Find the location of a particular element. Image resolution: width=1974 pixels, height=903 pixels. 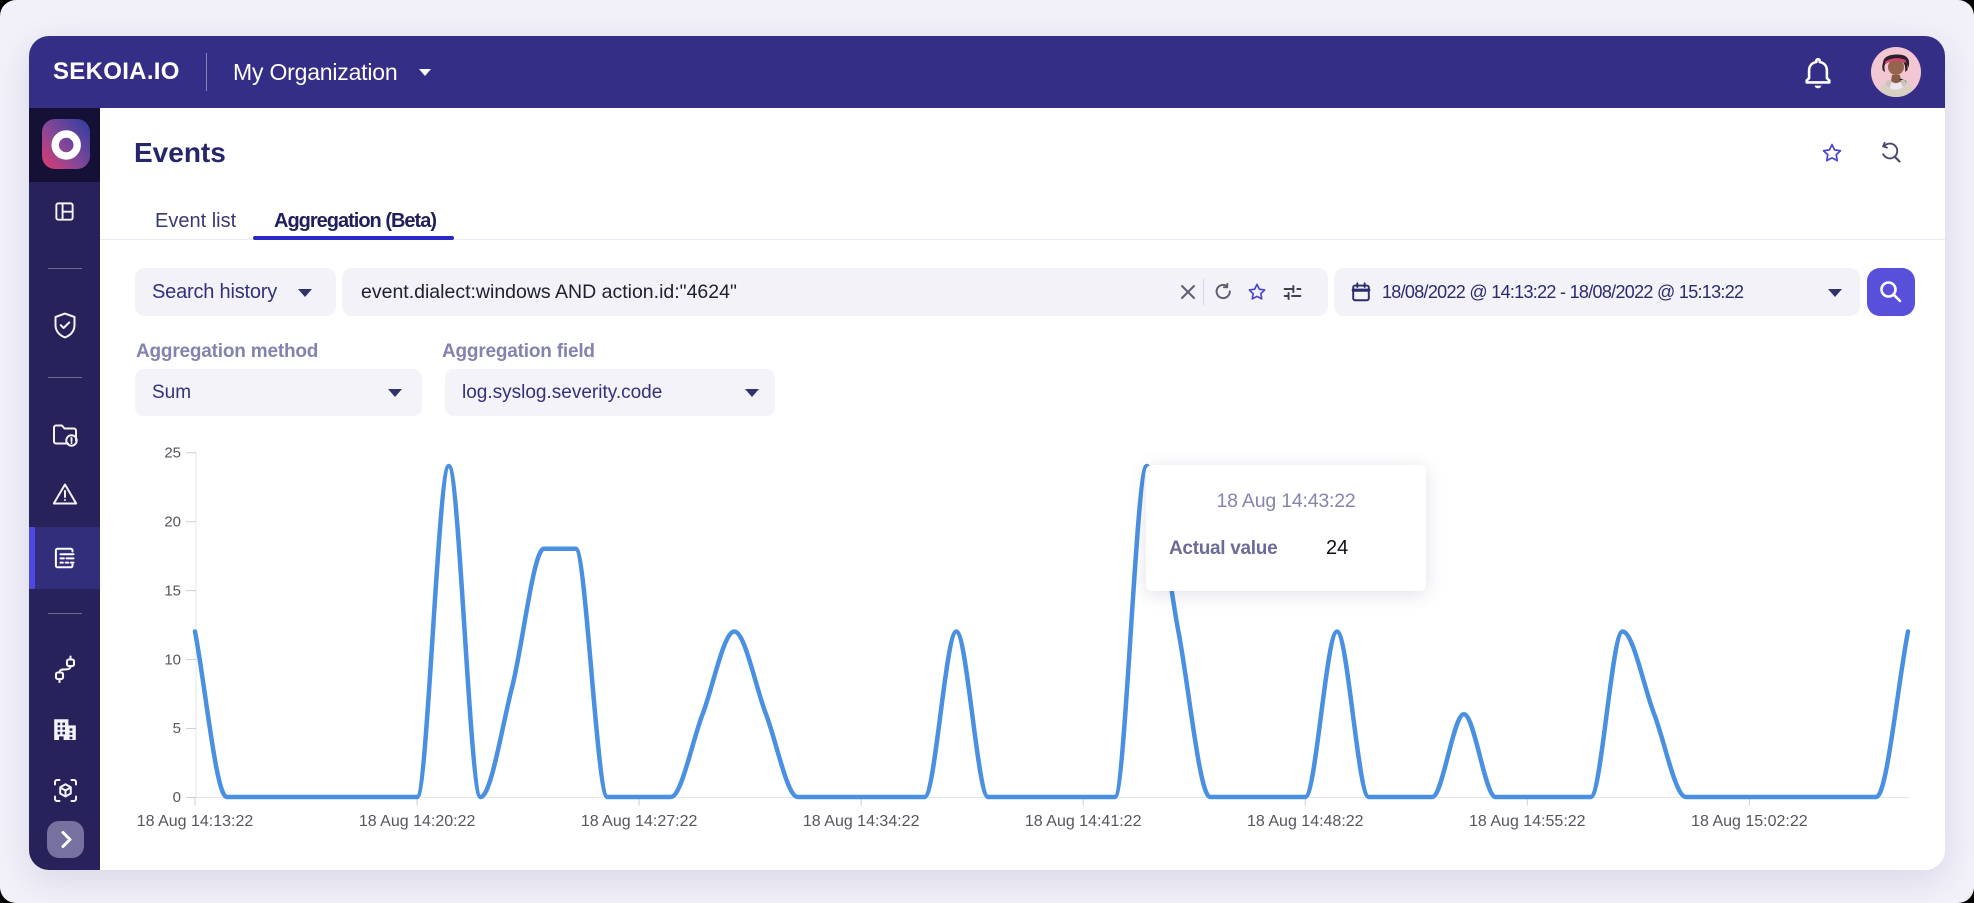

svg-text: 25 is located at coordinates (172, 452).